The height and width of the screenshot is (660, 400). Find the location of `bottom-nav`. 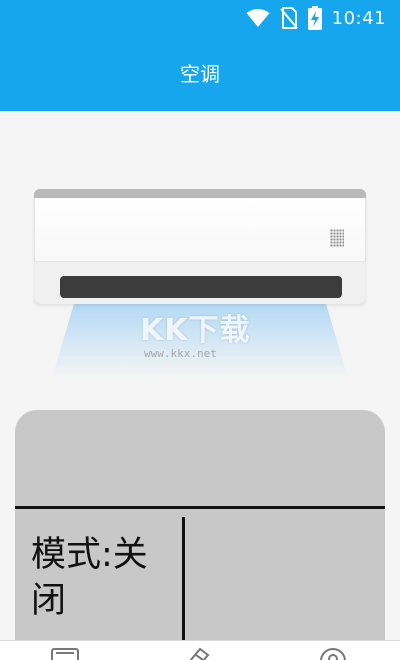

bottom-nav is located at coordinates (200, 650).